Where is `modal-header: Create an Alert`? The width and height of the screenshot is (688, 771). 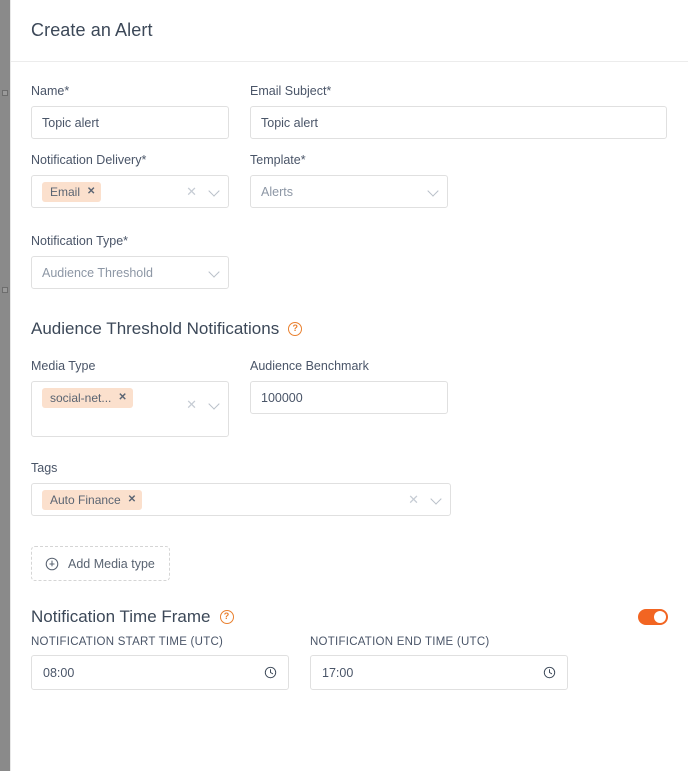
modal-header: Create an Alert is located at coordinates (349, 31).